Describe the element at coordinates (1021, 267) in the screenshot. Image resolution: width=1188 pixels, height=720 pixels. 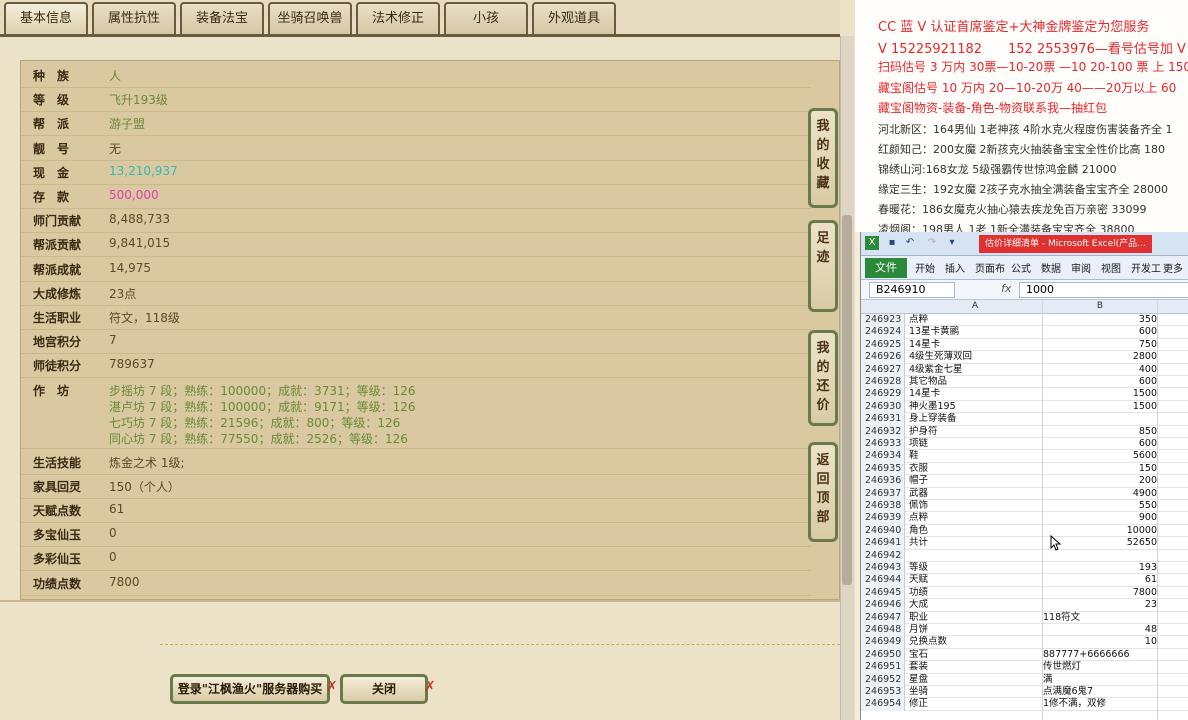
I see `ribbon-tab-3: 公式` at that location.